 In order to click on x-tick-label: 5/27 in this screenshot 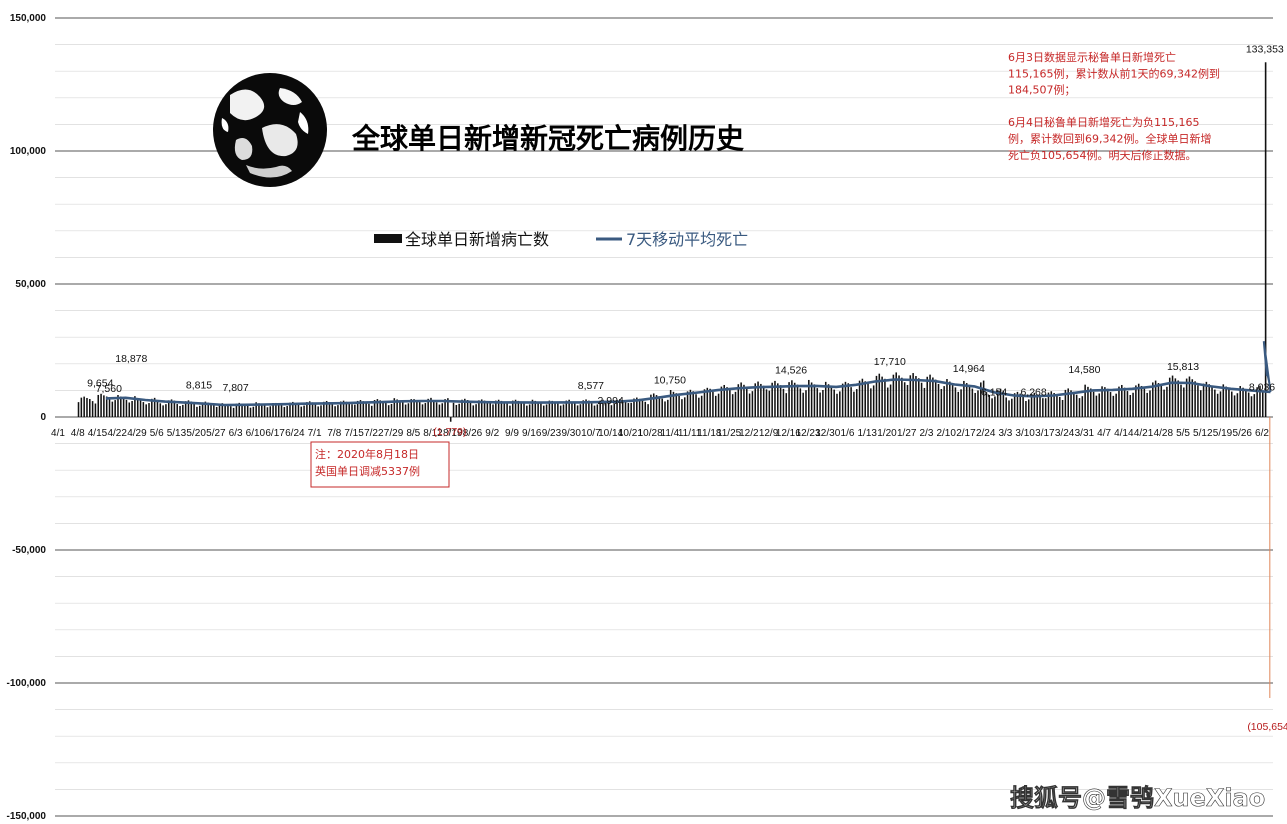, I will do `click(216, 433)`.